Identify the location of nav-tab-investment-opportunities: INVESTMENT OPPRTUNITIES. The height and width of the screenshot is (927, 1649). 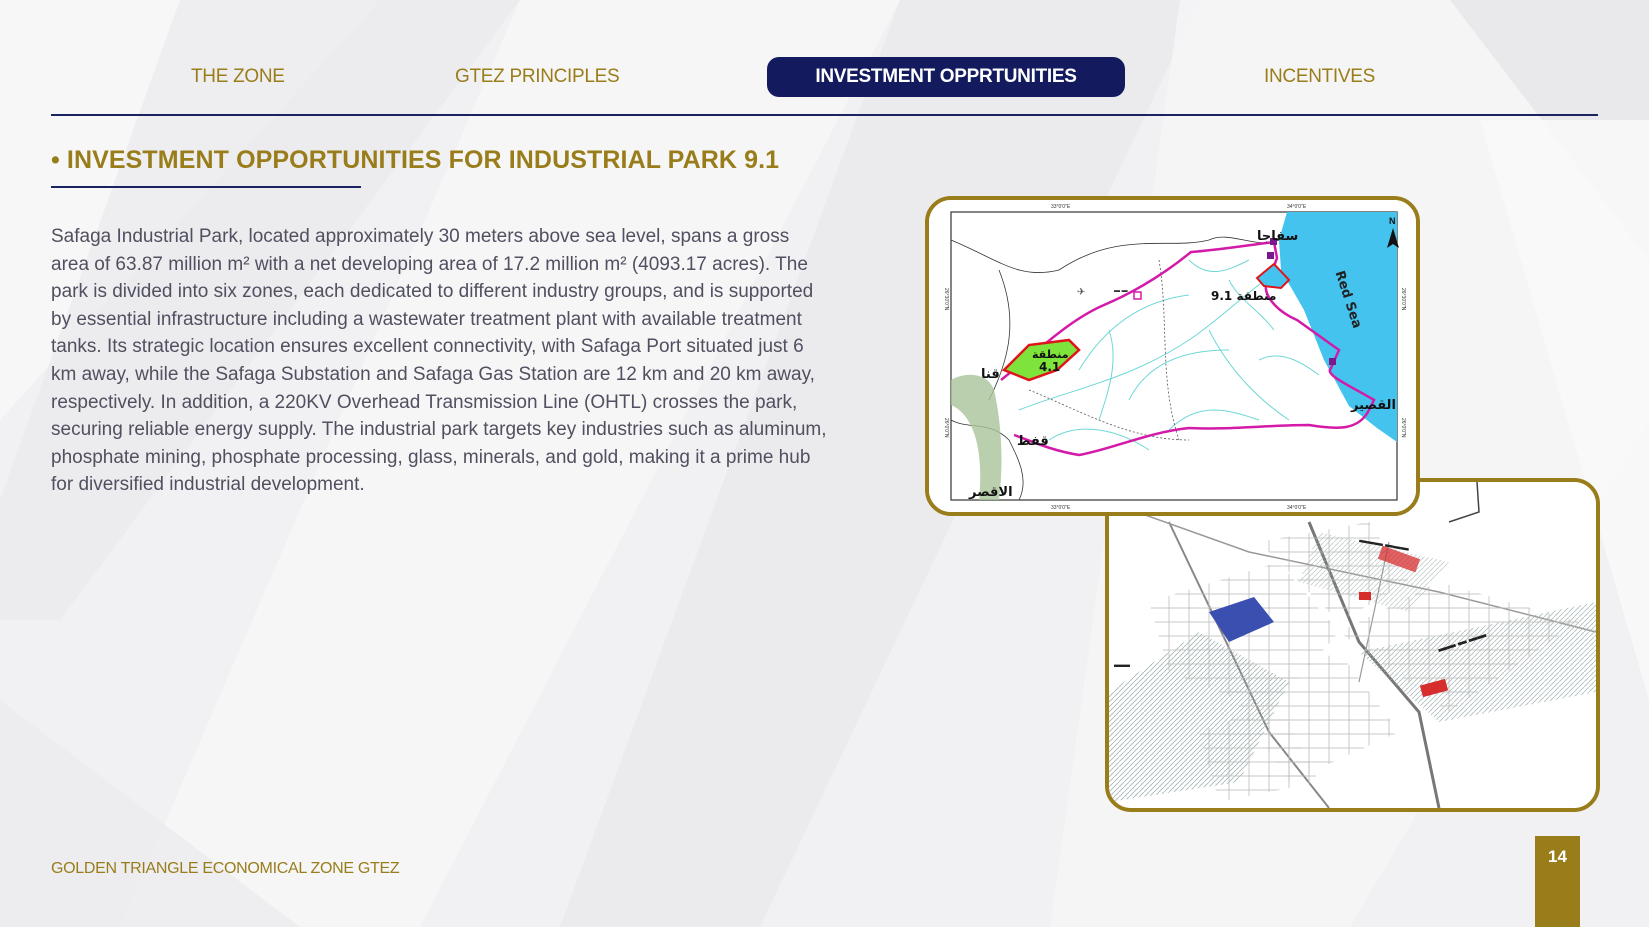
(946, 77).